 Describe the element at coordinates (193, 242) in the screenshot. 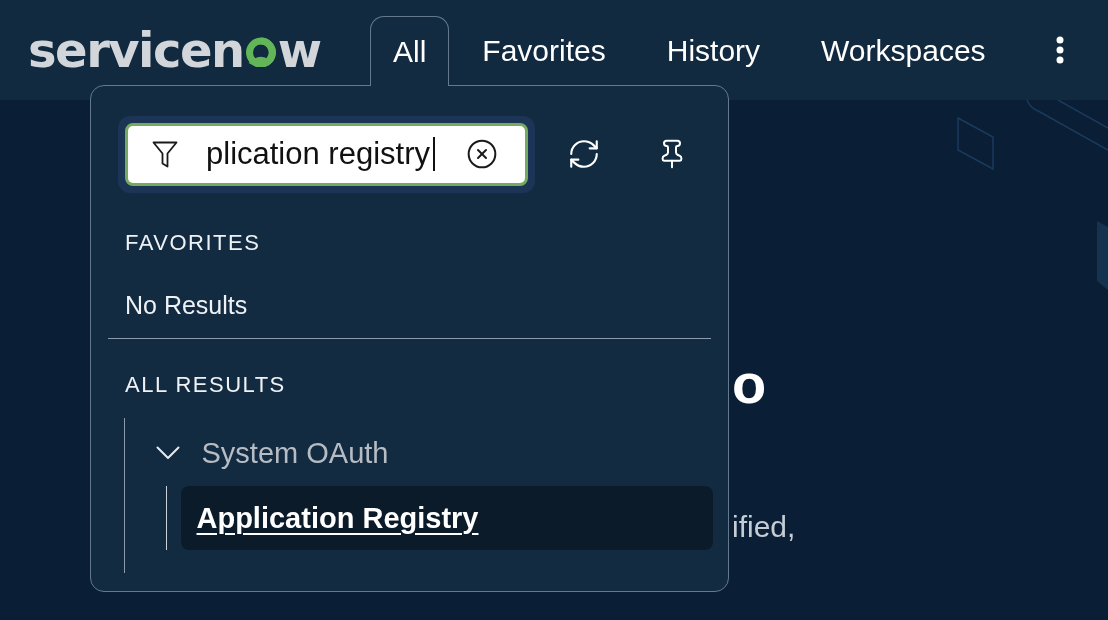

I see `section-heading: FAVORITES` at that location.